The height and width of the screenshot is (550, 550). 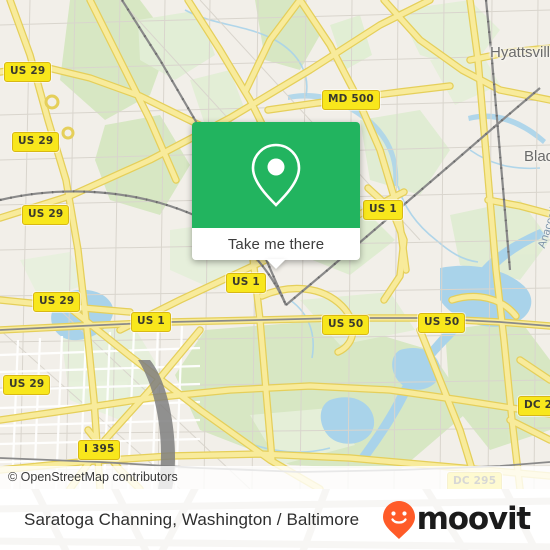 What do you see at coordinates (520, 52) in the screenshot?
I see `place-label-hyattsville: Hyattsville` at bounding box center [520, 52].